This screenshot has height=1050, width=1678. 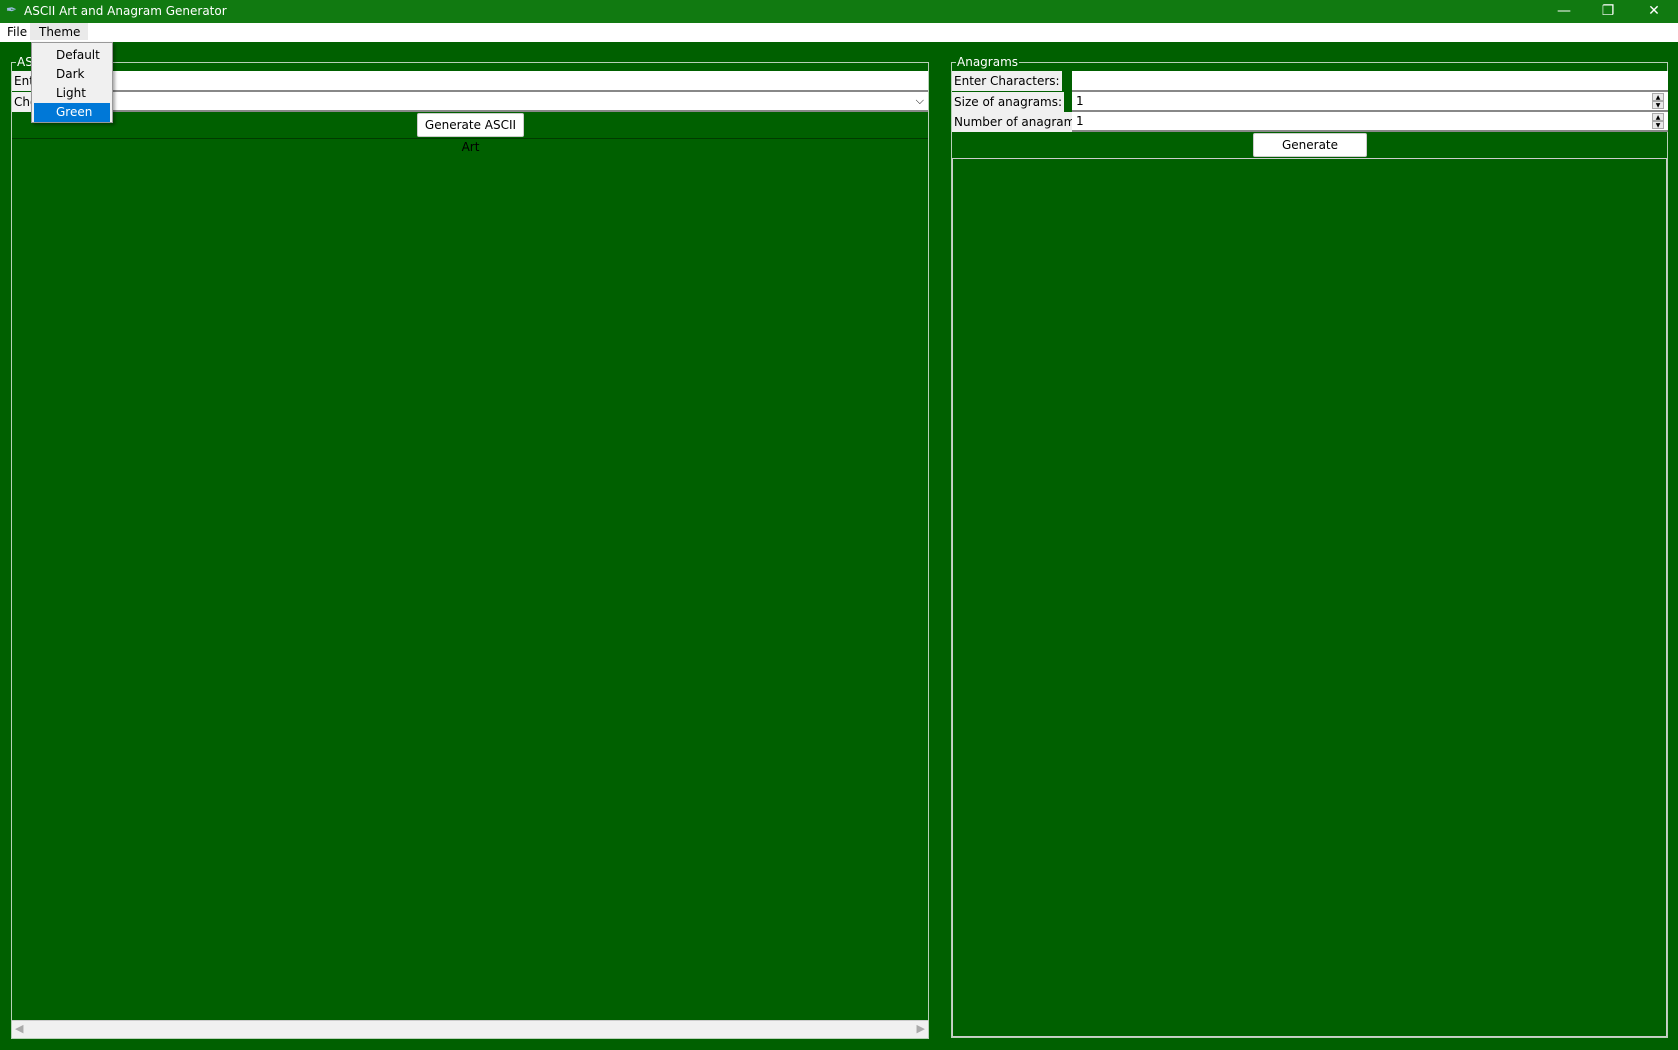 What do you see at coordinates (988, 62) in the screenshot?
I see `anagrams-legend: Anagrams` at bounding box center [988, 62].